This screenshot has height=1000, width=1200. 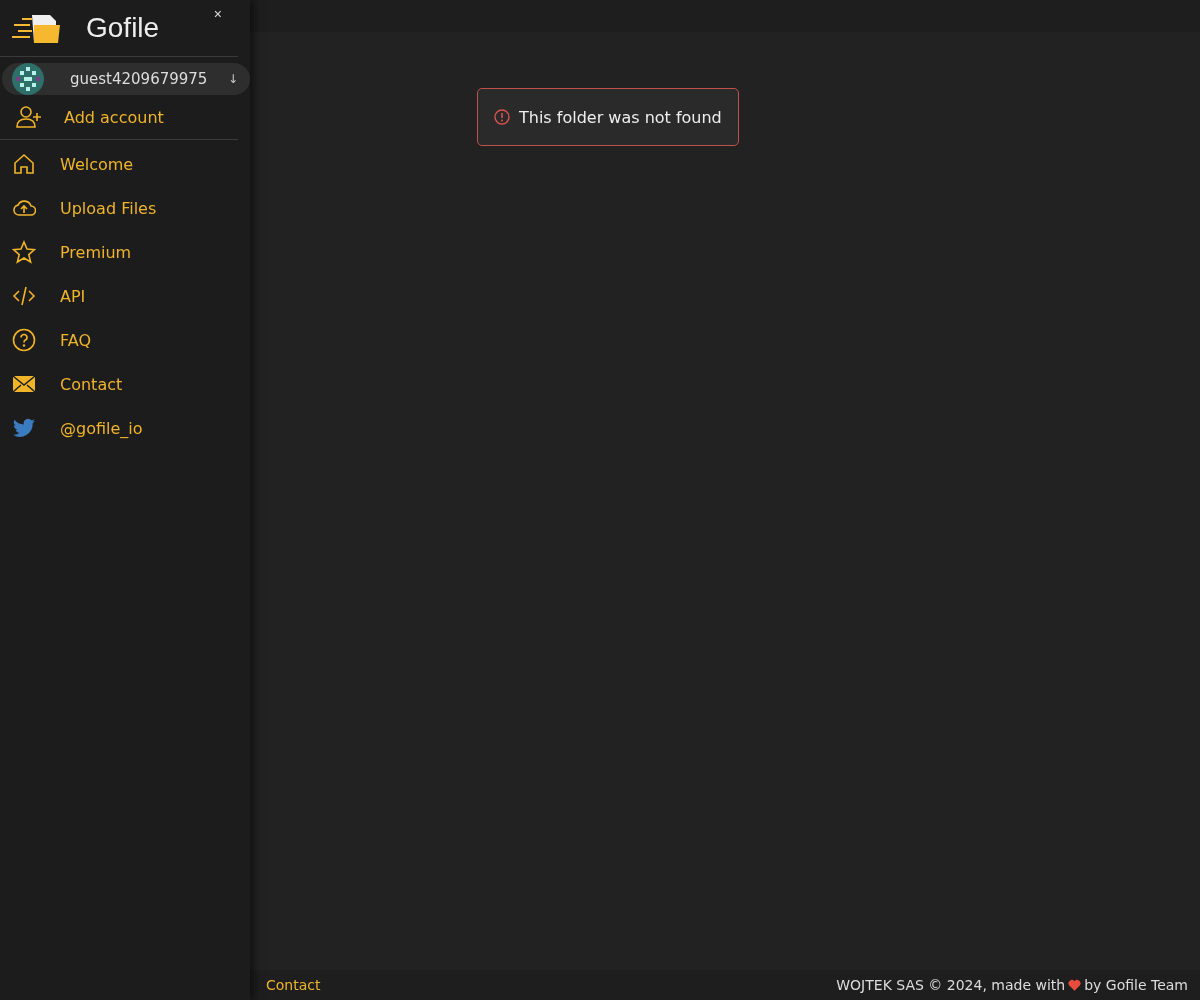 What do you see at coordinates (24, 428) in the screenshot?
I see `bird-icon` at bounding box center [24, 428].